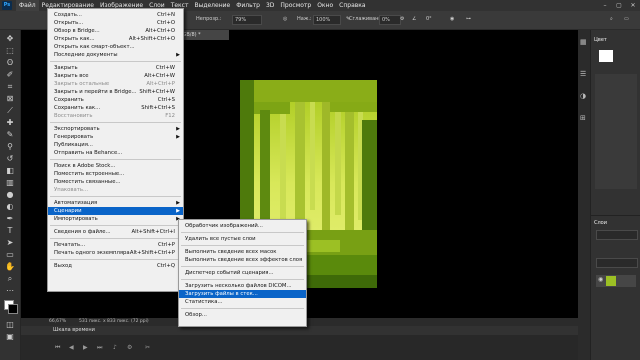 This screenshot has width=640, height=360. I want to click on screen-mode-icon: ▣, so click(10, 337).